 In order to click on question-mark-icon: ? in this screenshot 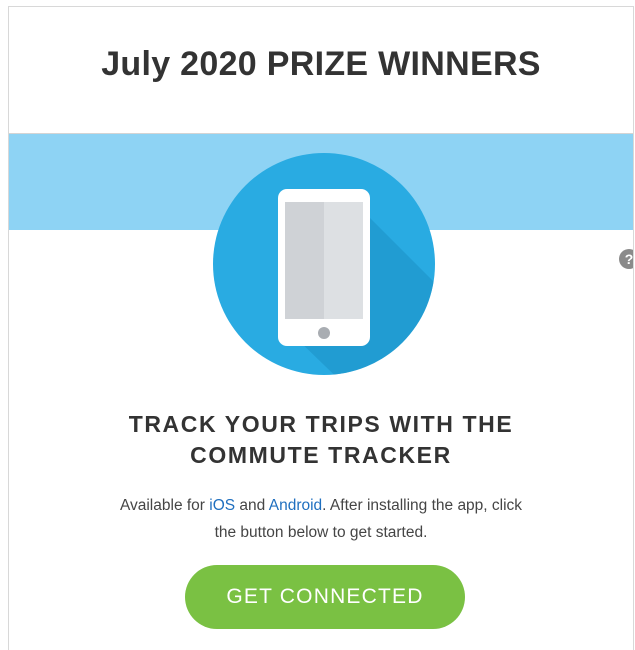, I will do `click(626, 259)`.